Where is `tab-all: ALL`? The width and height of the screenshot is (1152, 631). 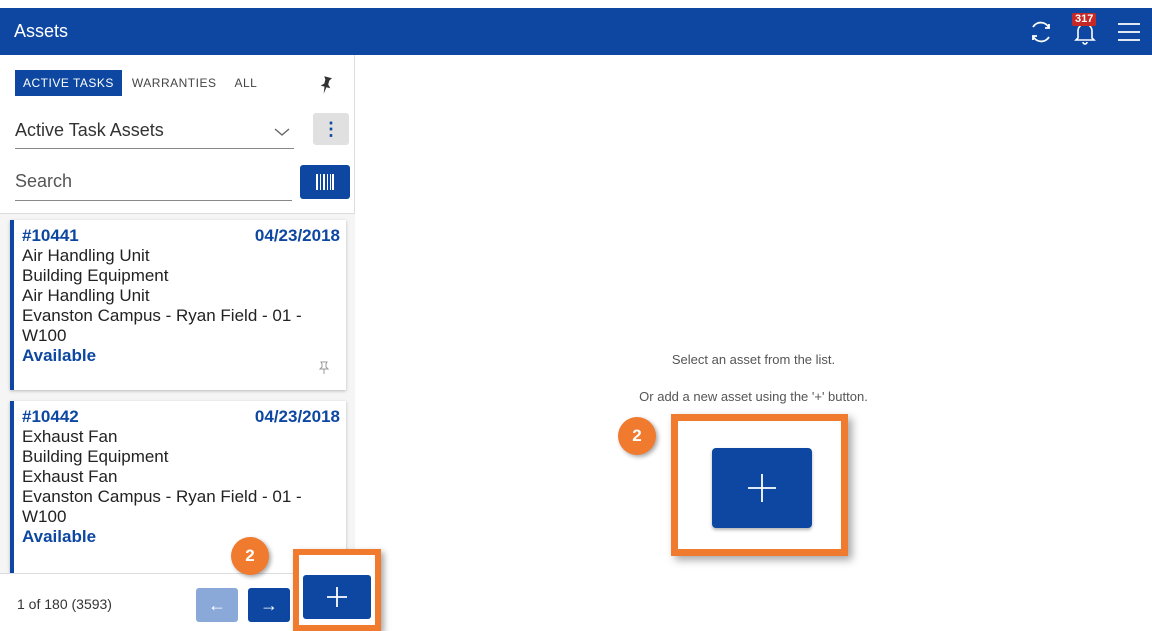
tab-all: ALL is located at coordinates (245, 83).